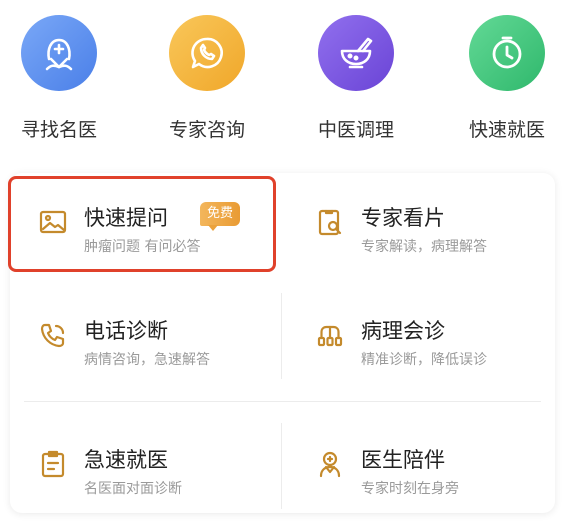  Describe the element at coordinates (403, 218) in the screenshot. I see `service-title: 专家看片` at that location.